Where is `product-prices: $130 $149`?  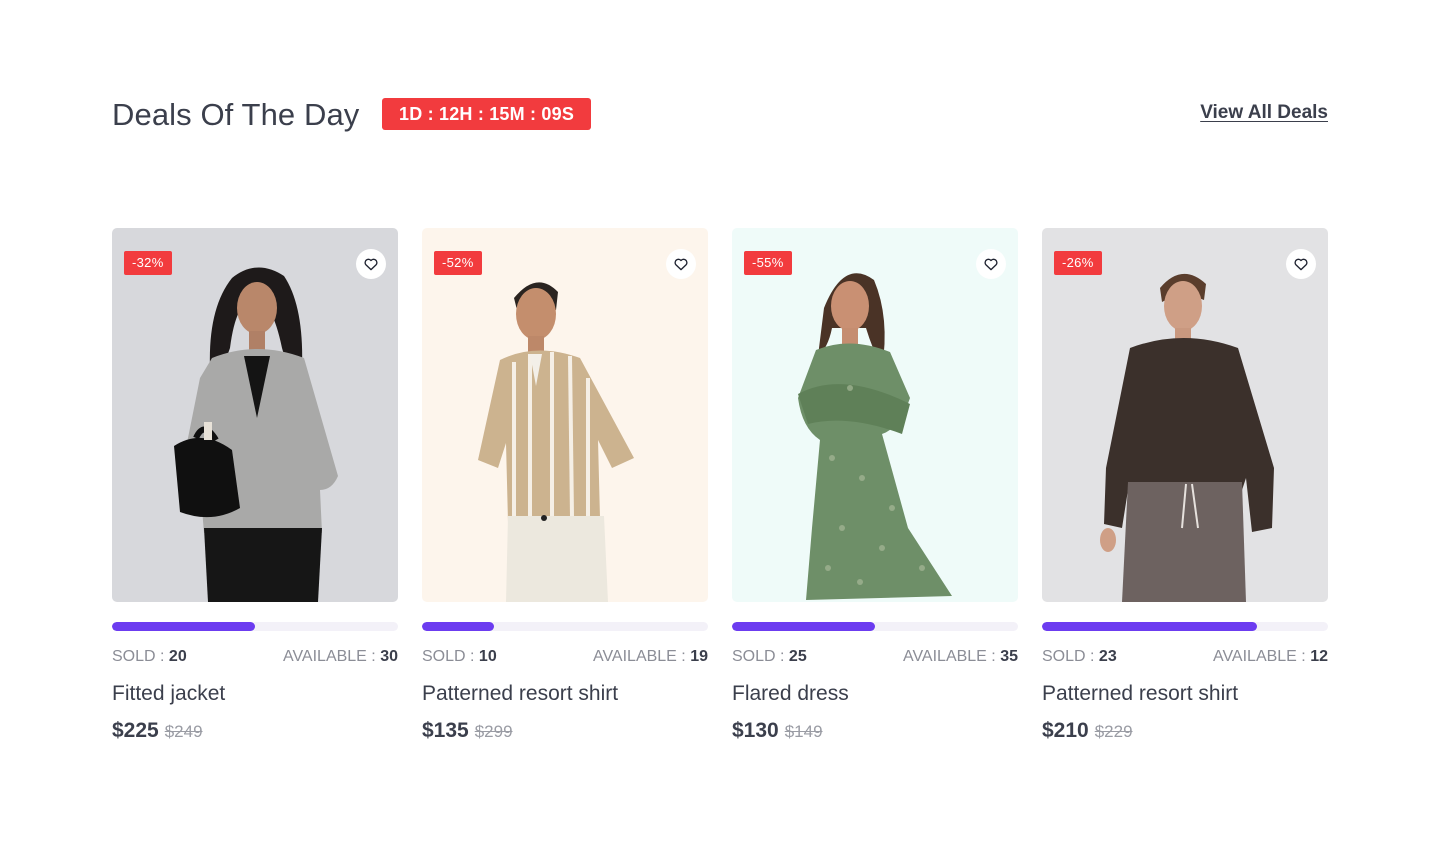 product-prices: $130 $149 is located at coordinates (777, 731).